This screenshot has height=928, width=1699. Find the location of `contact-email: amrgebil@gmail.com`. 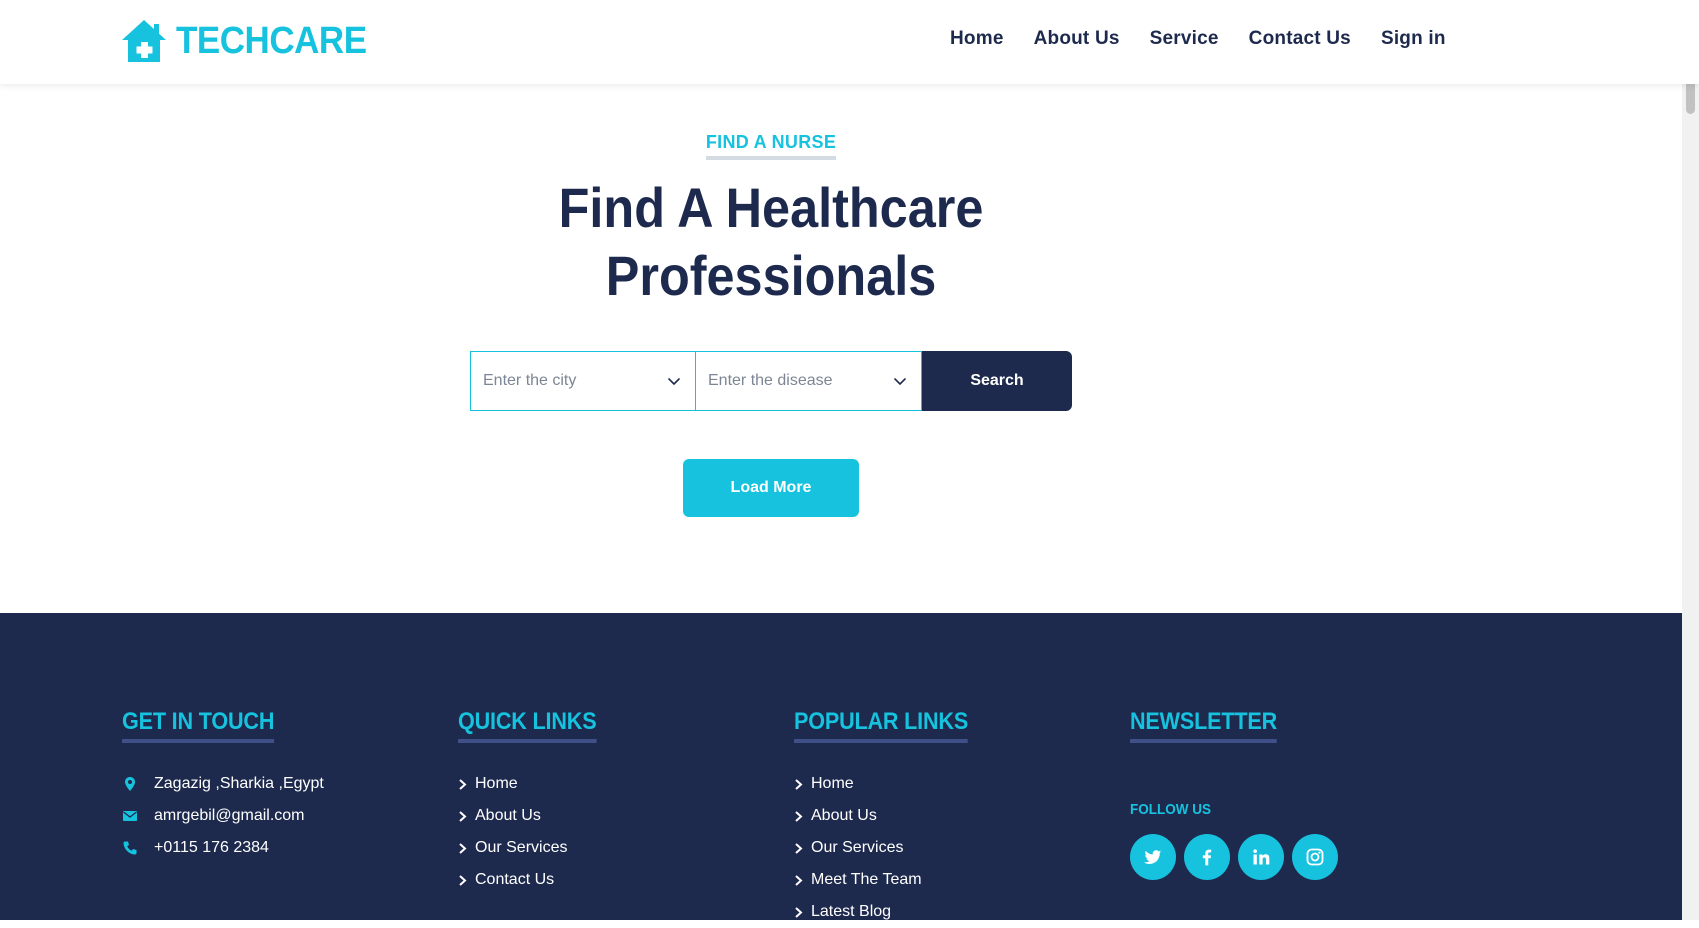

contact-email: amrgebil@gmail.com is located at coordinates (223, 816).